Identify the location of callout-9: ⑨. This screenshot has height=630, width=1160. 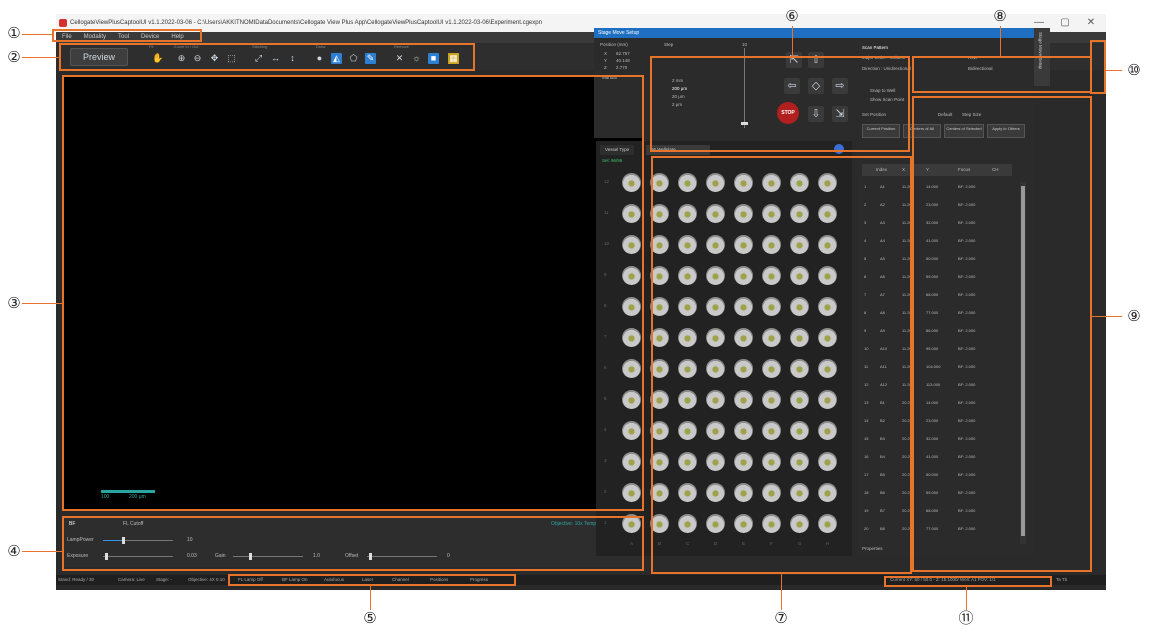
(1134, 316).